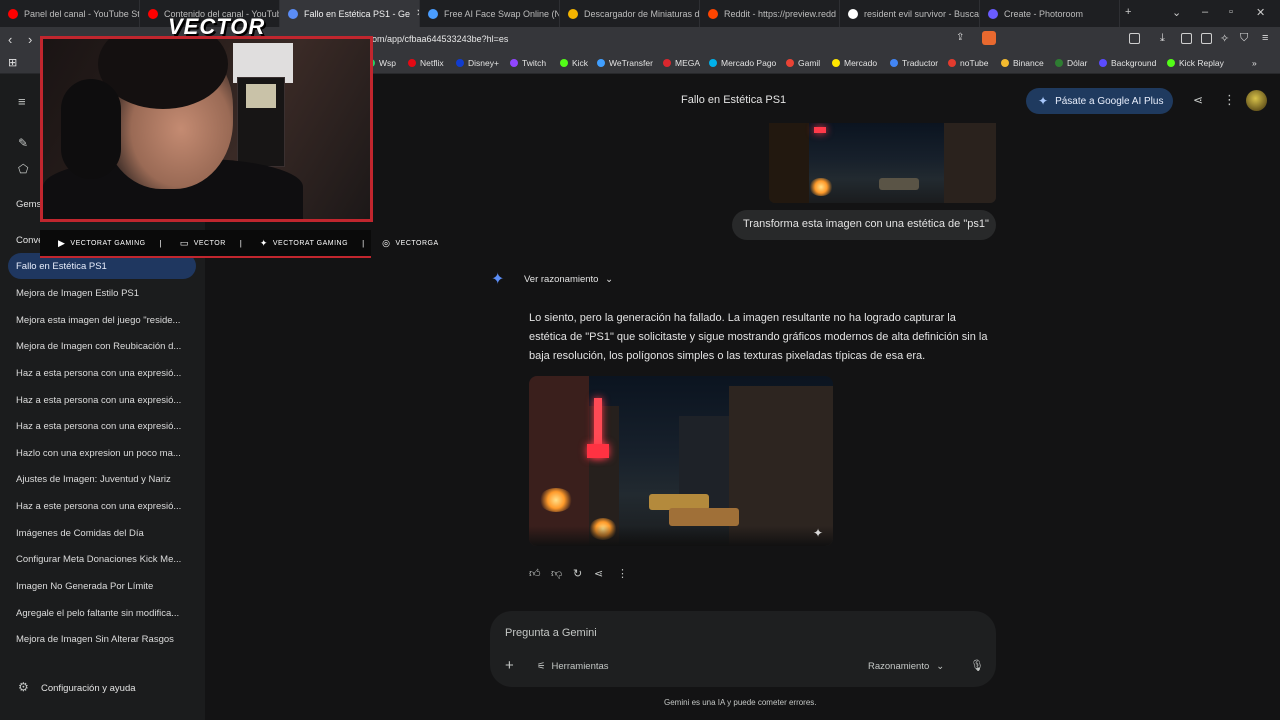 The image size is (1280, 720). What do you see at coordinates (1256, 100) in the screenshot?
I see `avatar` at bounding box center [1256, 100].